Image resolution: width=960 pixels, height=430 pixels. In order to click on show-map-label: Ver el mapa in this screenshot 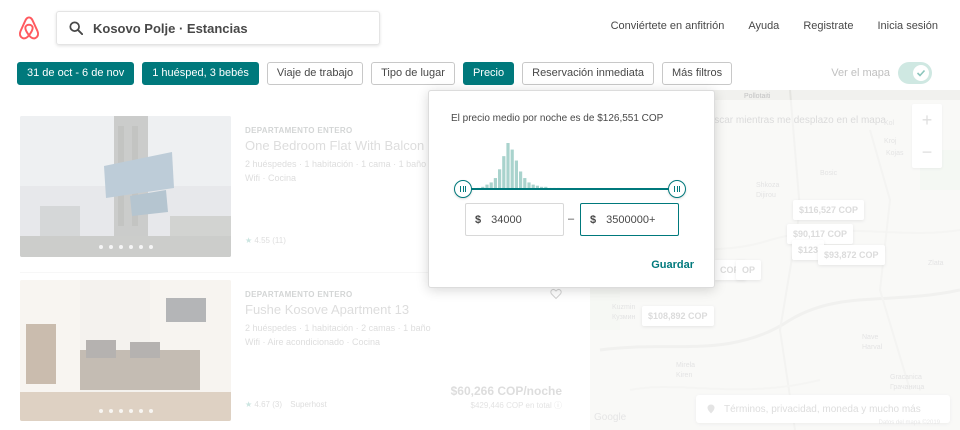, I will do `click(860, 73)`.